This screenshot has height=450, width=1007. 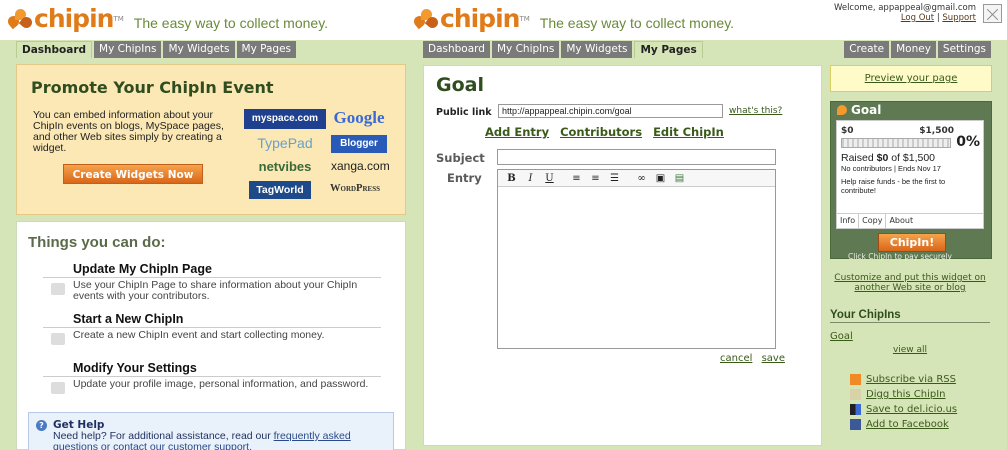 I want to click on raised-post: of $1,500, so click(x=912, y=158).